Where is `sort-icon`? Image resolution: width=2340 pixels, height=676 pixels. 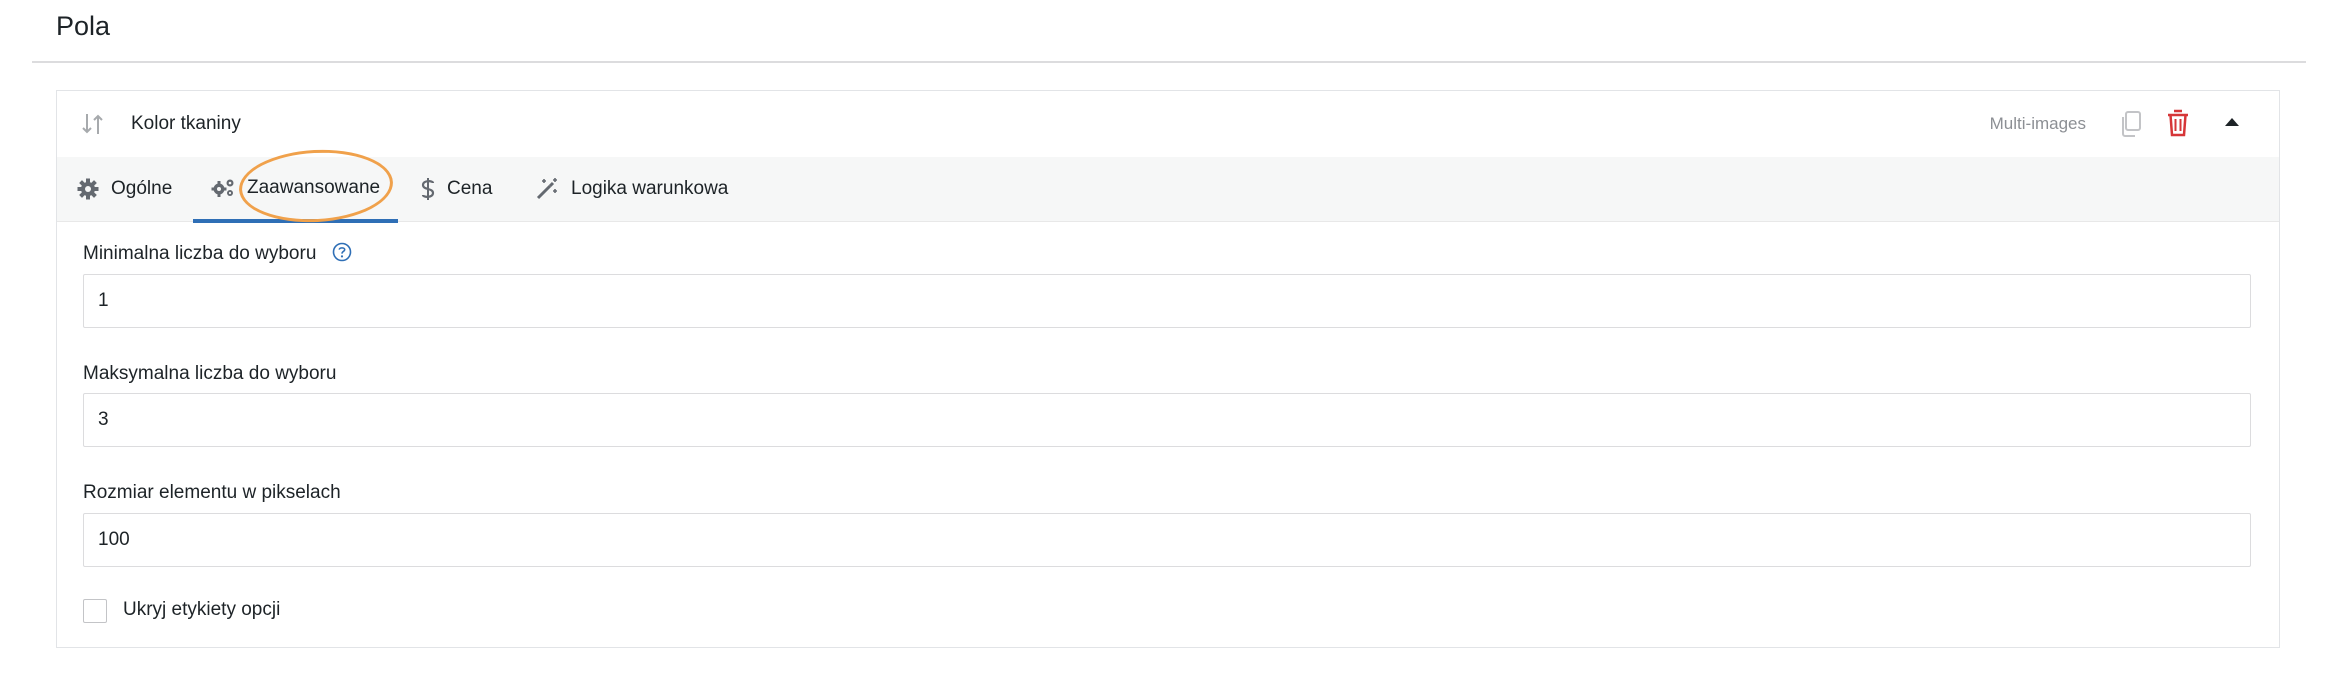 sort-icon is located at coordinates (93, 124).